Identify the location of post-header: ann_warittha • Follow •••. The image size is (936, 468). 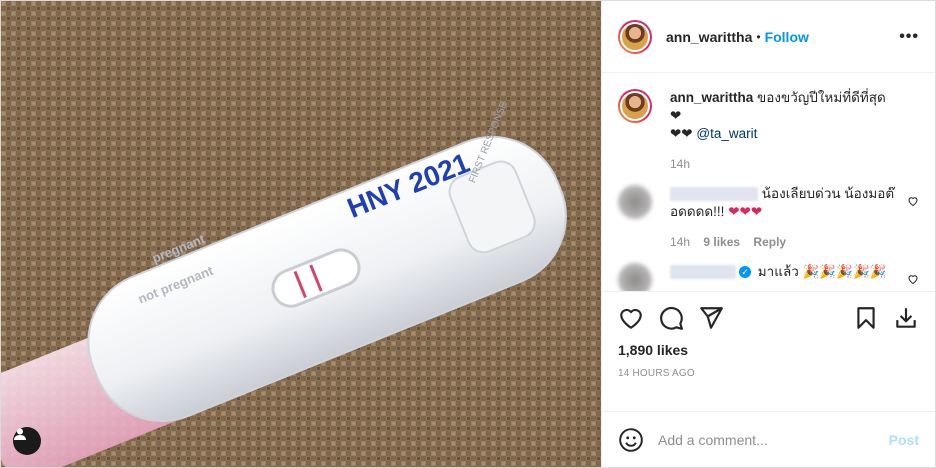
(768, 37).